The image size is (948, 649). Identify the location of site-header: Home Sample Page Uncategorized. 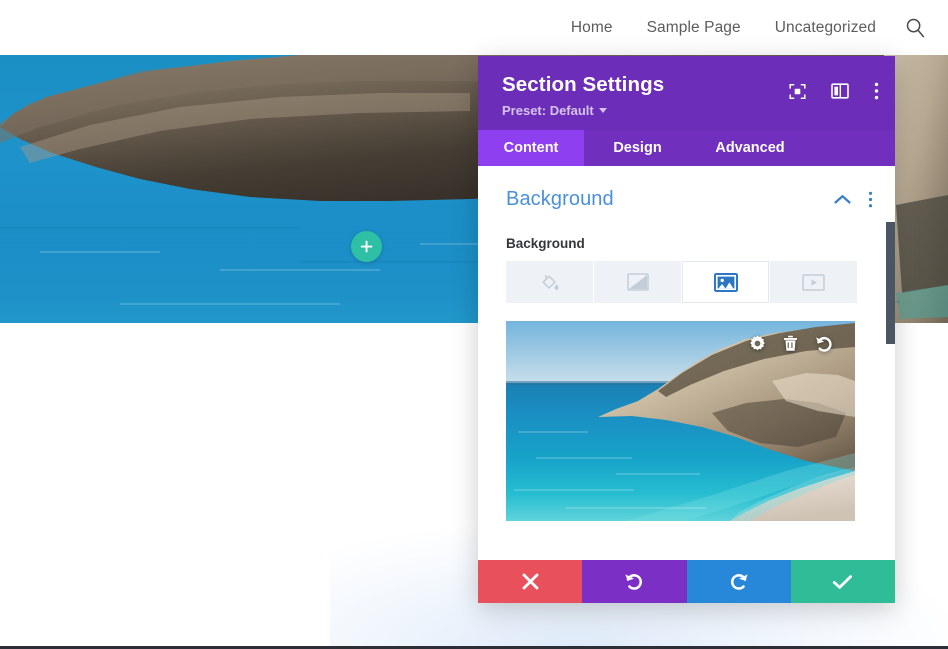
(474, 27).